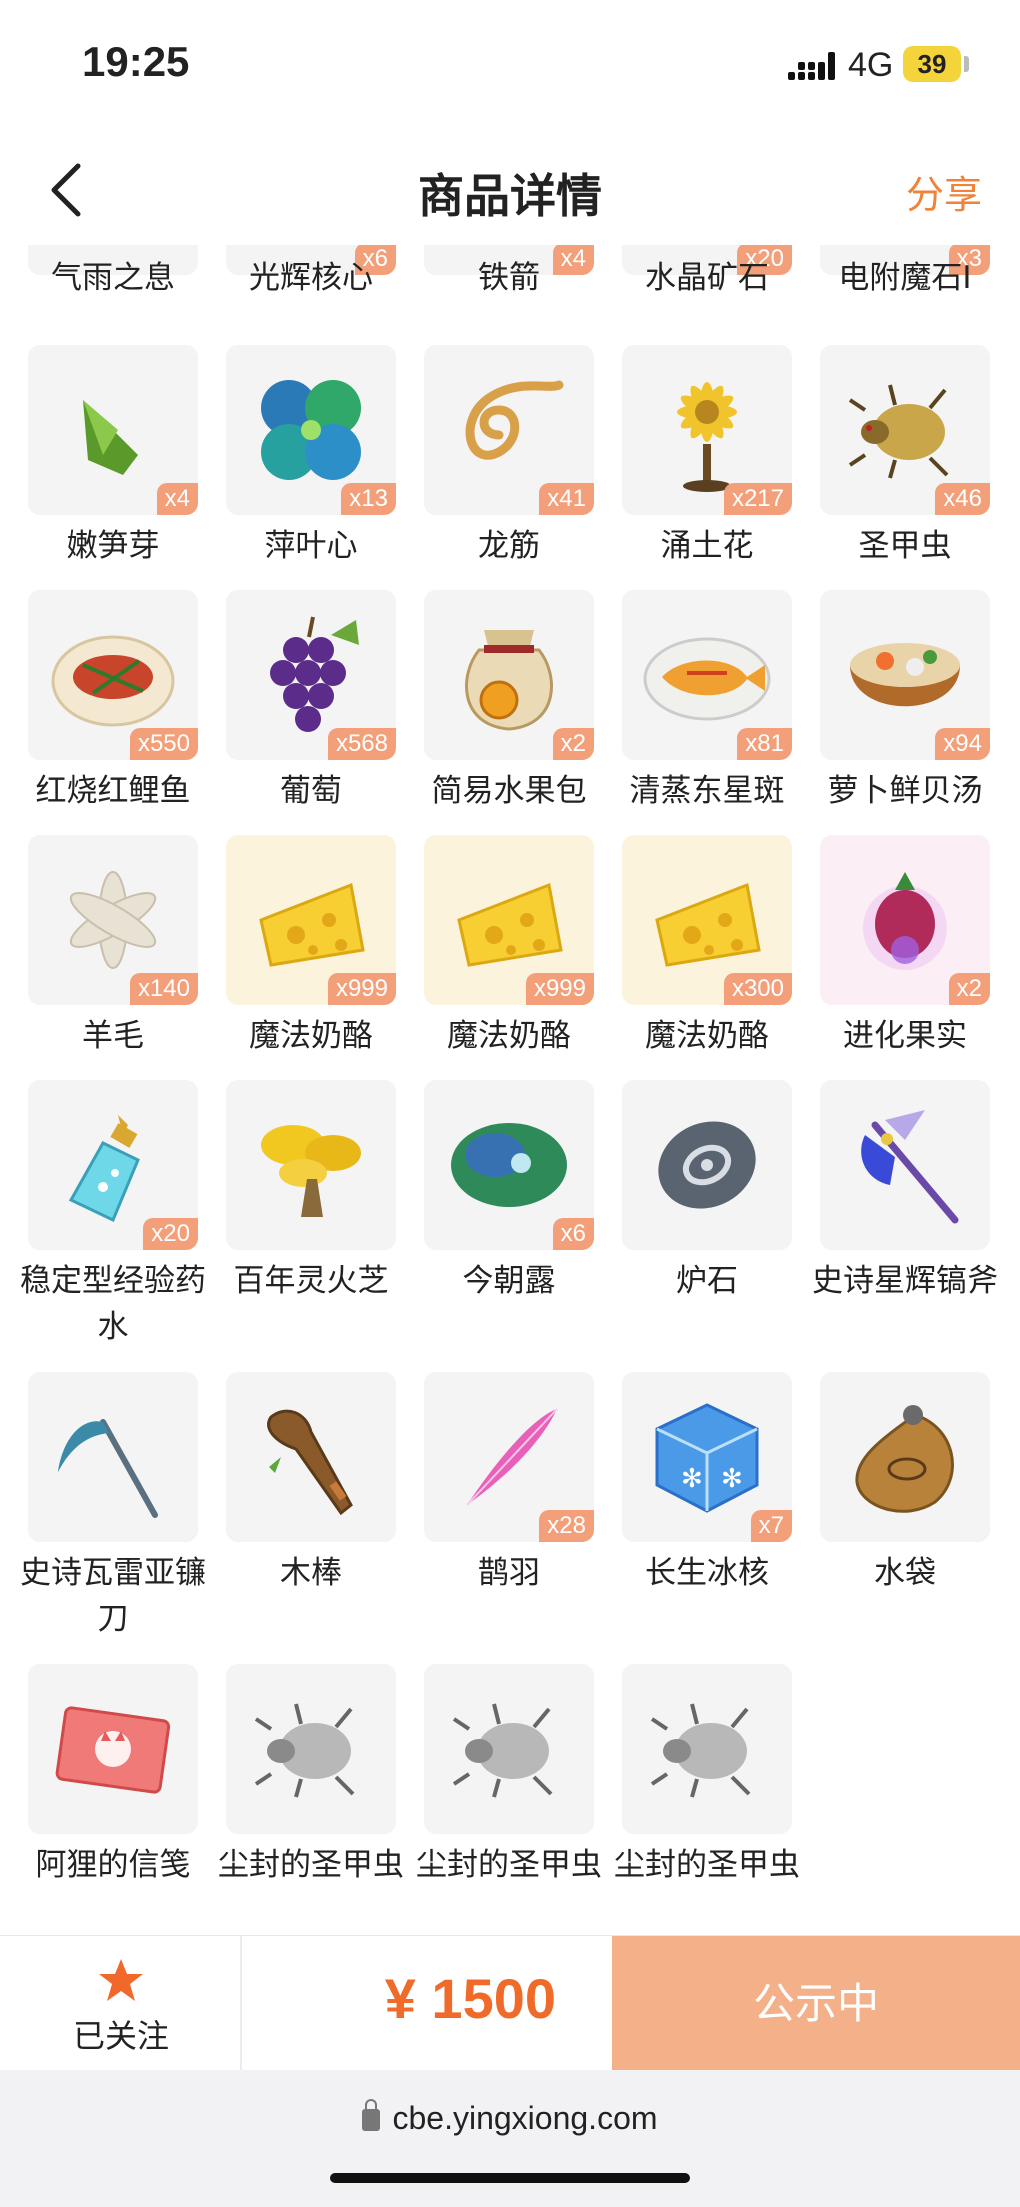  What do you see at coordinates (113, 681) in the screenshot?
I see `braised-fish-dish-icon` at bounding box center [113, 681].